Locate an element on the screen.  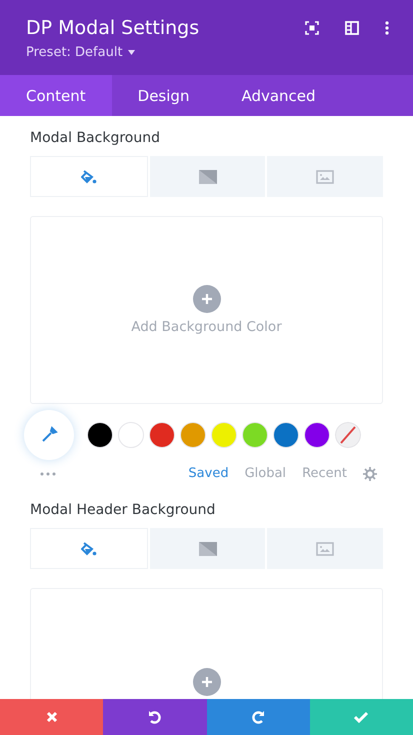
undo-icon is located at coordinates (155, 717).